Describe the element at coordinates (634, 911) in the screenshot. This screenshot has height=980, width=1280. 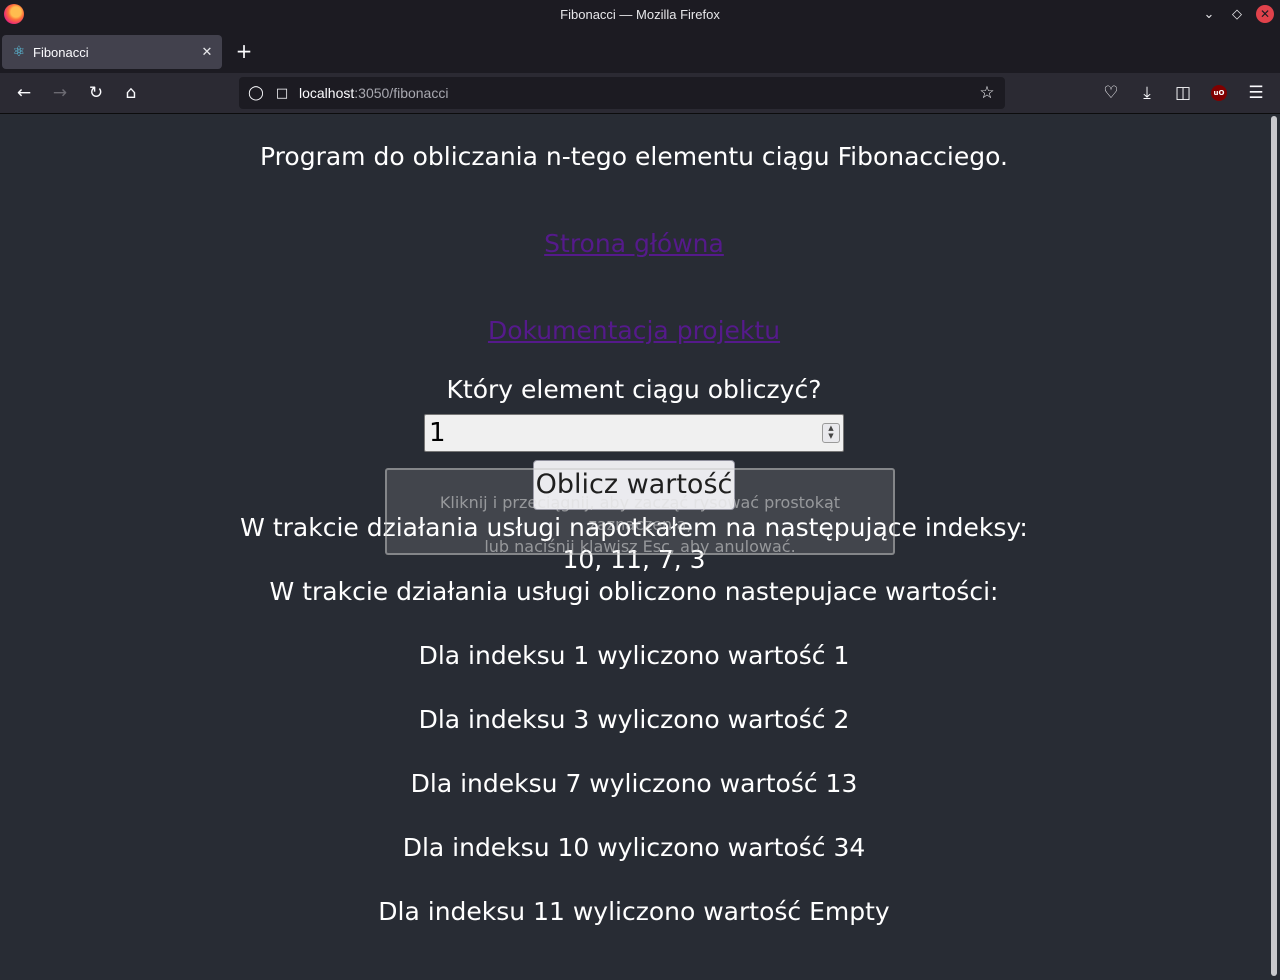
I see `result-item: Dla indeksu 11 wyliczono wartość Empty` at that location.